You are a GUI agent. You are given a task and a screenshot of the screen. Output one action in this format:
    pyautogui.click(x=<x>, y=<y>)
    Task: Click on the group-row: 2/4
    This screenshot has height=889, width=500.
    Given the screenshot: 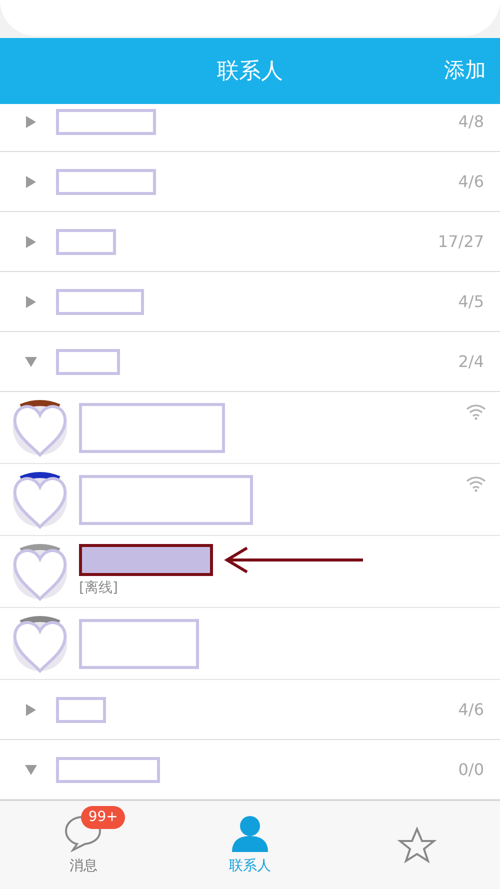 What is the action you would take?
    pyautogui.click(x=250, y=362)
    